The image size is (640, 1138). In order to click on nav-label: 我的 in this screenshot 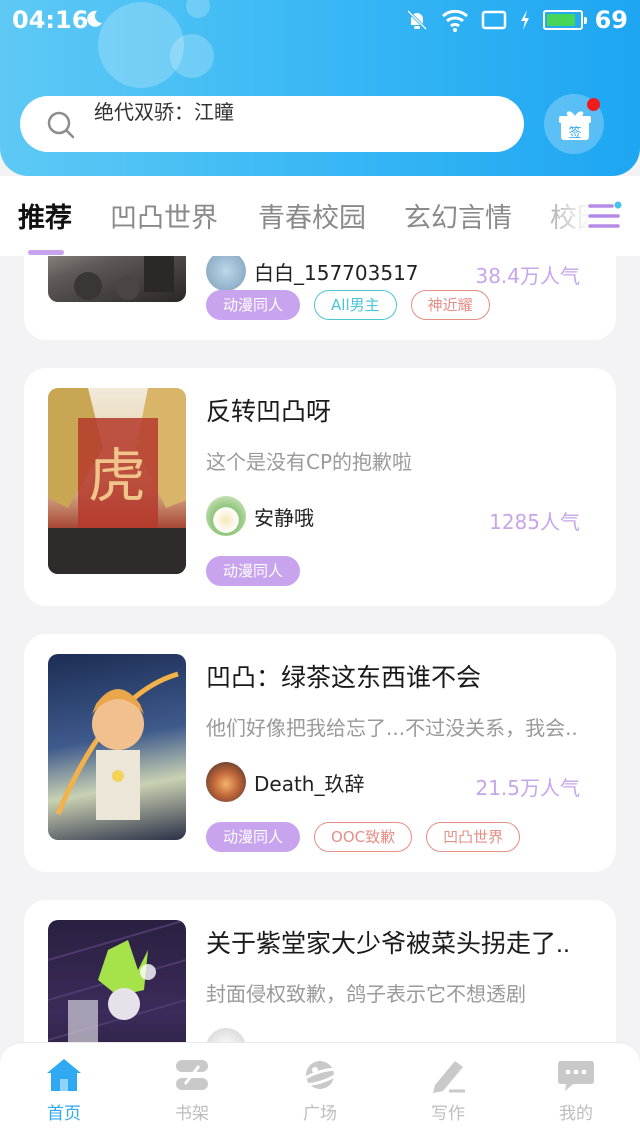, I will do `click(576, 1114)`.